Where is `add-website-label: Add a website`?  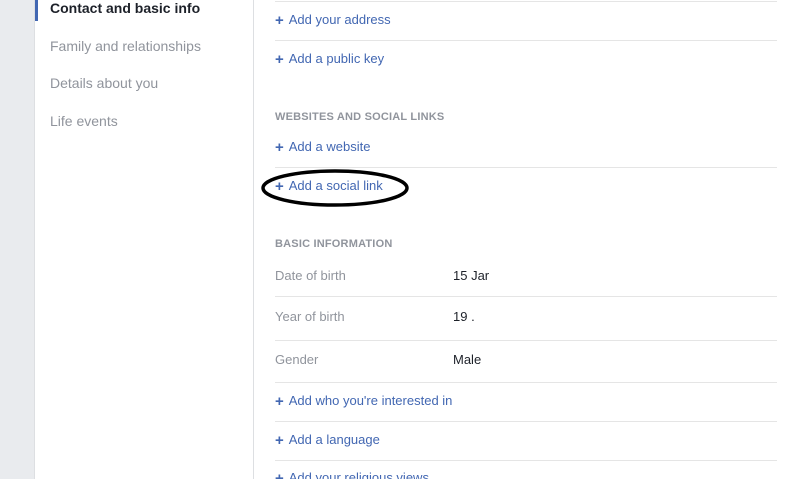 add-website-label: Add a website is located at coordinates (329, 146).